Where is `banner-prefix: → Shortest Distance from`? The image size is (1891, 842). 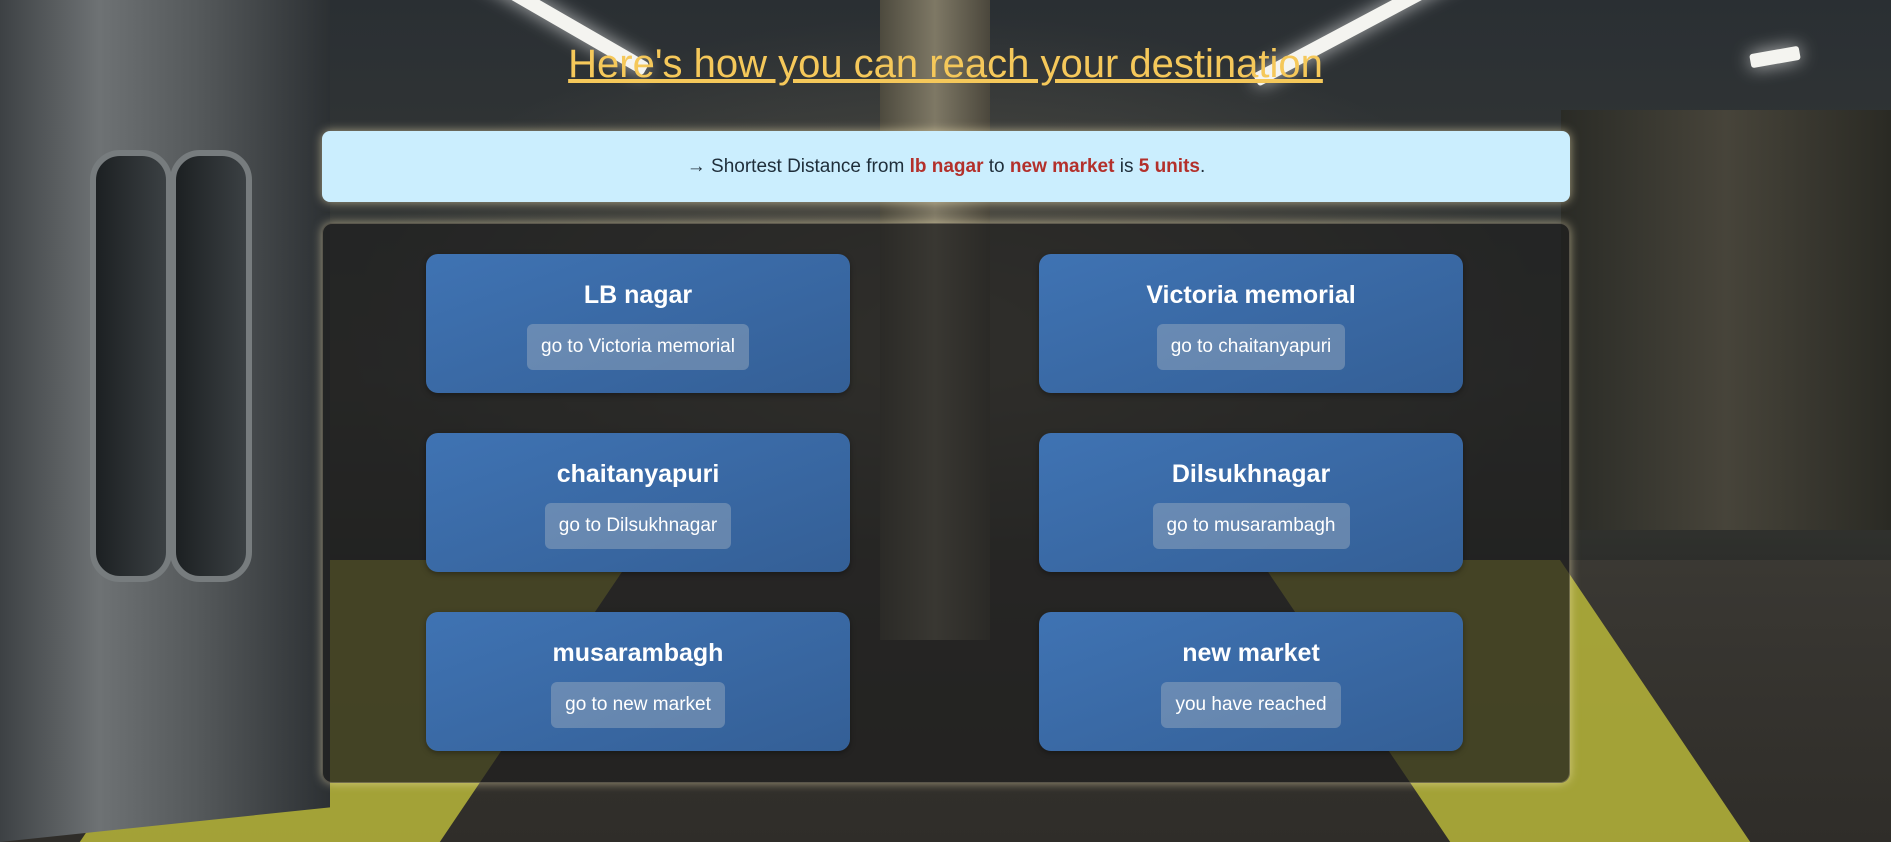
banner-prefix: → Shortest Distance from is located at coordinates (795, 166).